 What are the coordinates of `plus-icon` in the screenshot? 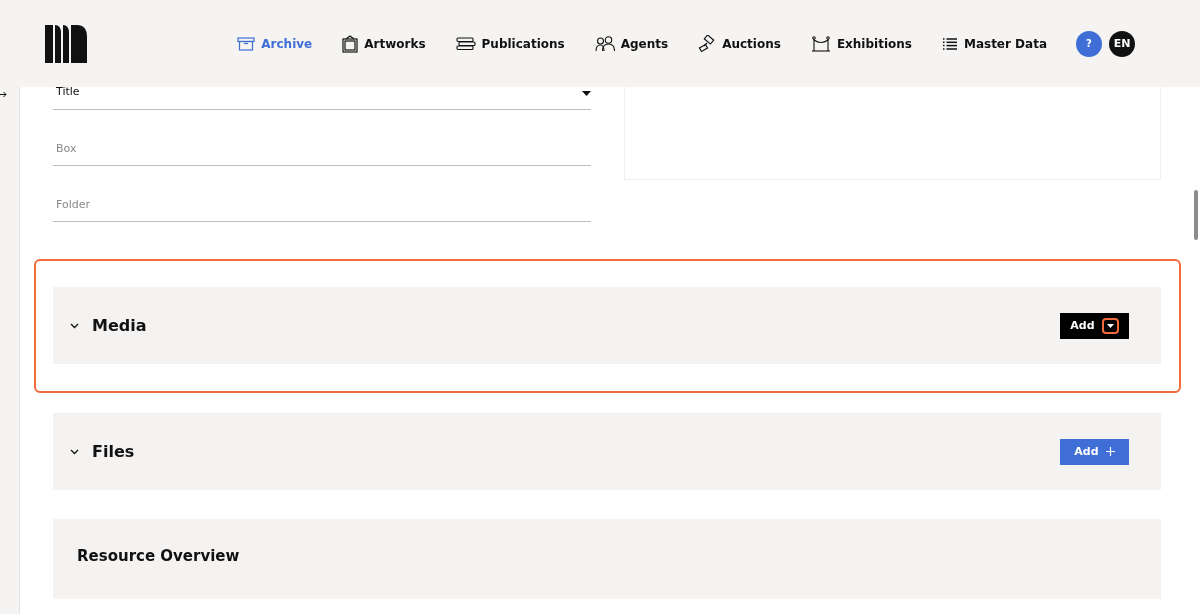 It's located at (1110, 451).